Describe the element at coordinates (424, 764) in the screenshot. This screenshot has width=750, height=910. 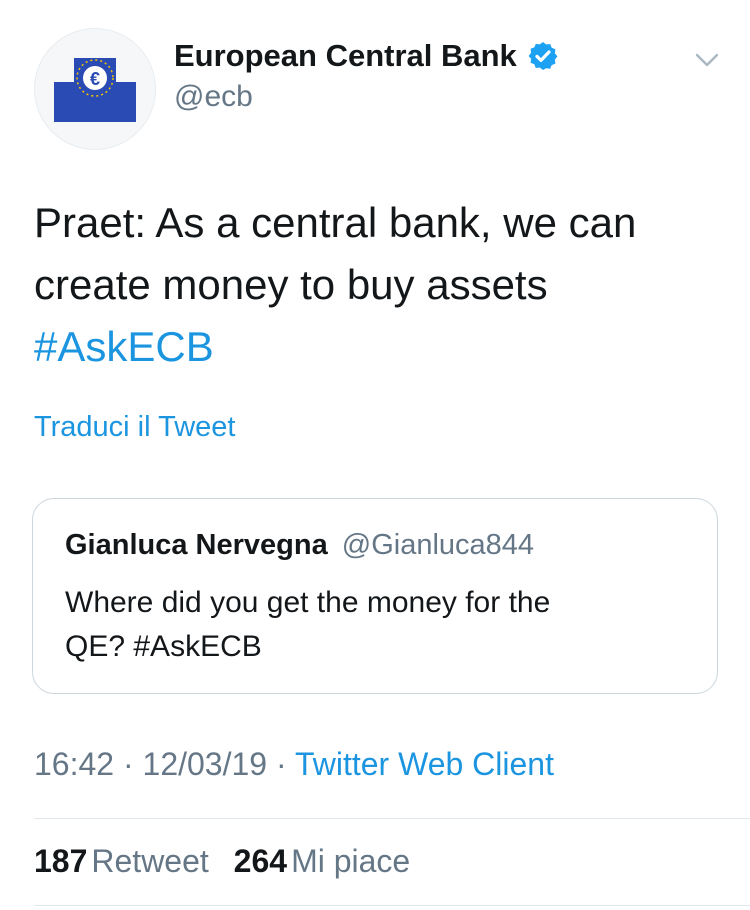
I see `tweet-client-link: Twitter Web Client` at that location.